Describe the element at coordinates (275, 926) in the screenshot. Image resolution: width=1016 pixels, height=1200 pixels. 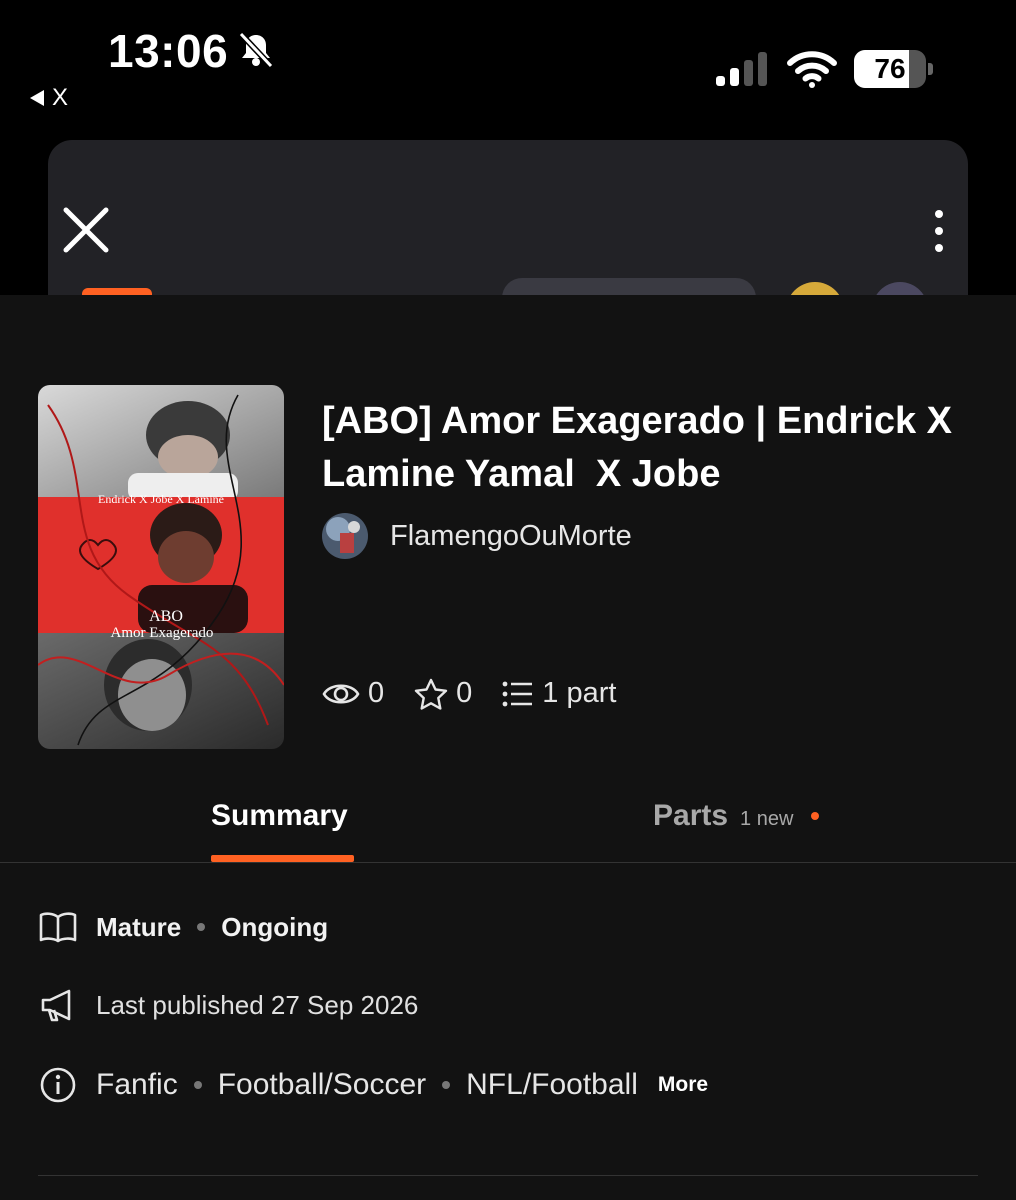
I see `status-label: Ongoing` at that location.